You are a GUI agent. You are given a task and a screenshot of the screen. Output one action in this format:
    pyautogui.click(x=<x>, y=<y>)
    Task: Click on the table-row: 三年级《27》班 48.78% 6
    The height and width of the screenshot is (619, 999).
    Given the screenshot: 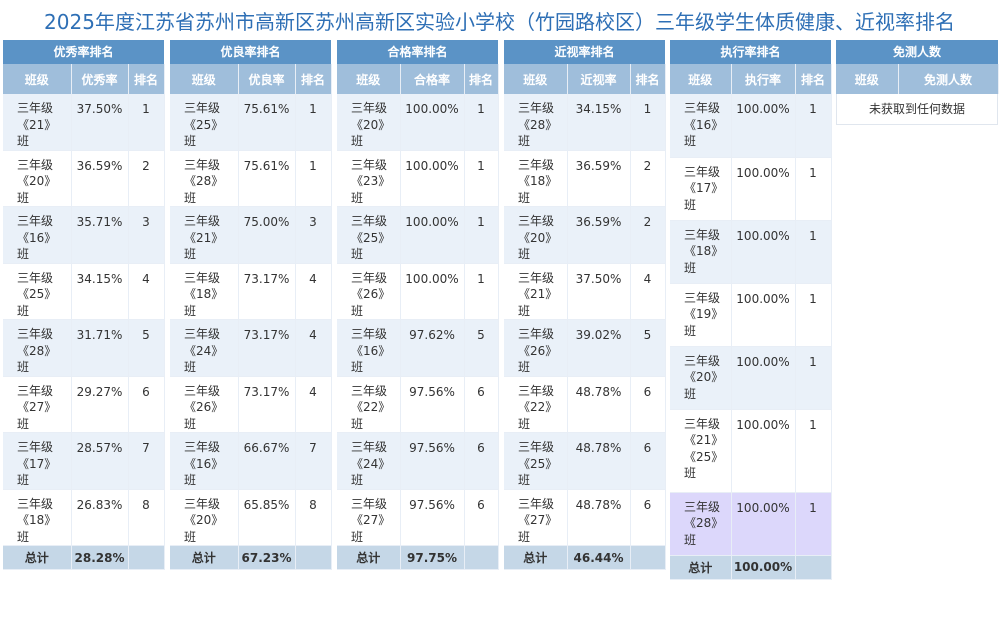 What is the action you would take?
    pyautogui.click(x=585, y=517)
    